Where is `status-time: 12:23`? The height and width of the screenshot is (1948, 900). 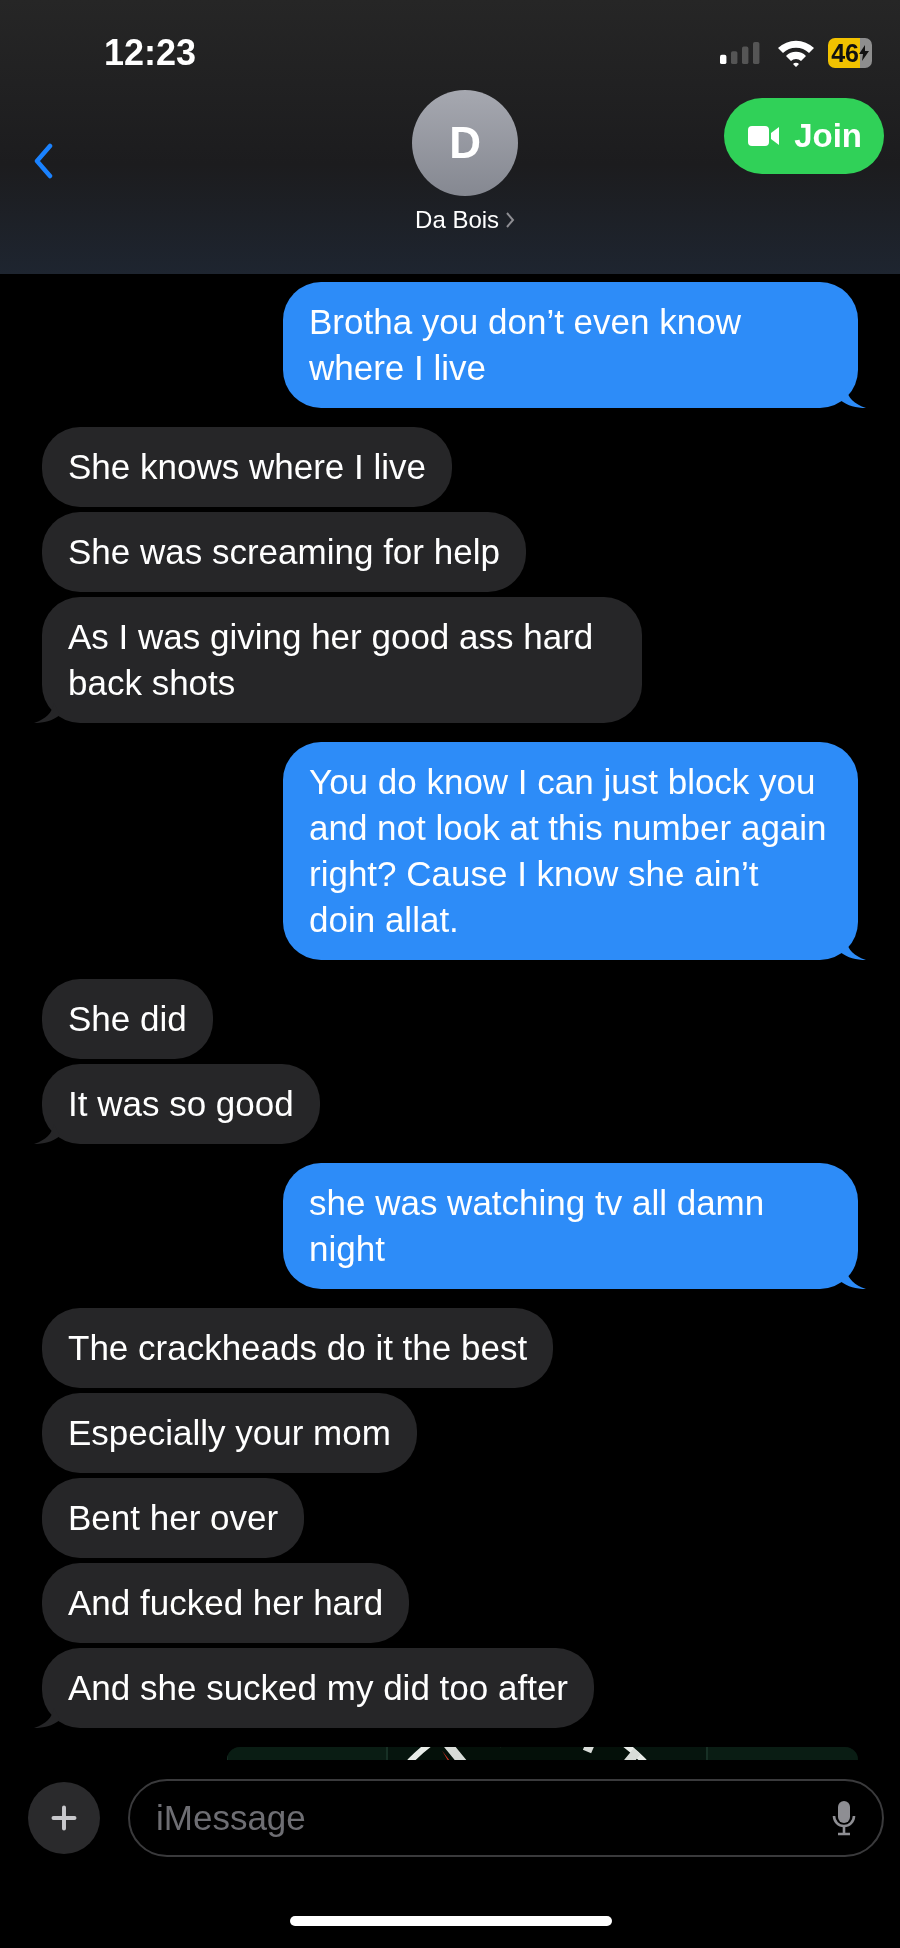 status-time: 12:23 is located at coordinates (150, 53).